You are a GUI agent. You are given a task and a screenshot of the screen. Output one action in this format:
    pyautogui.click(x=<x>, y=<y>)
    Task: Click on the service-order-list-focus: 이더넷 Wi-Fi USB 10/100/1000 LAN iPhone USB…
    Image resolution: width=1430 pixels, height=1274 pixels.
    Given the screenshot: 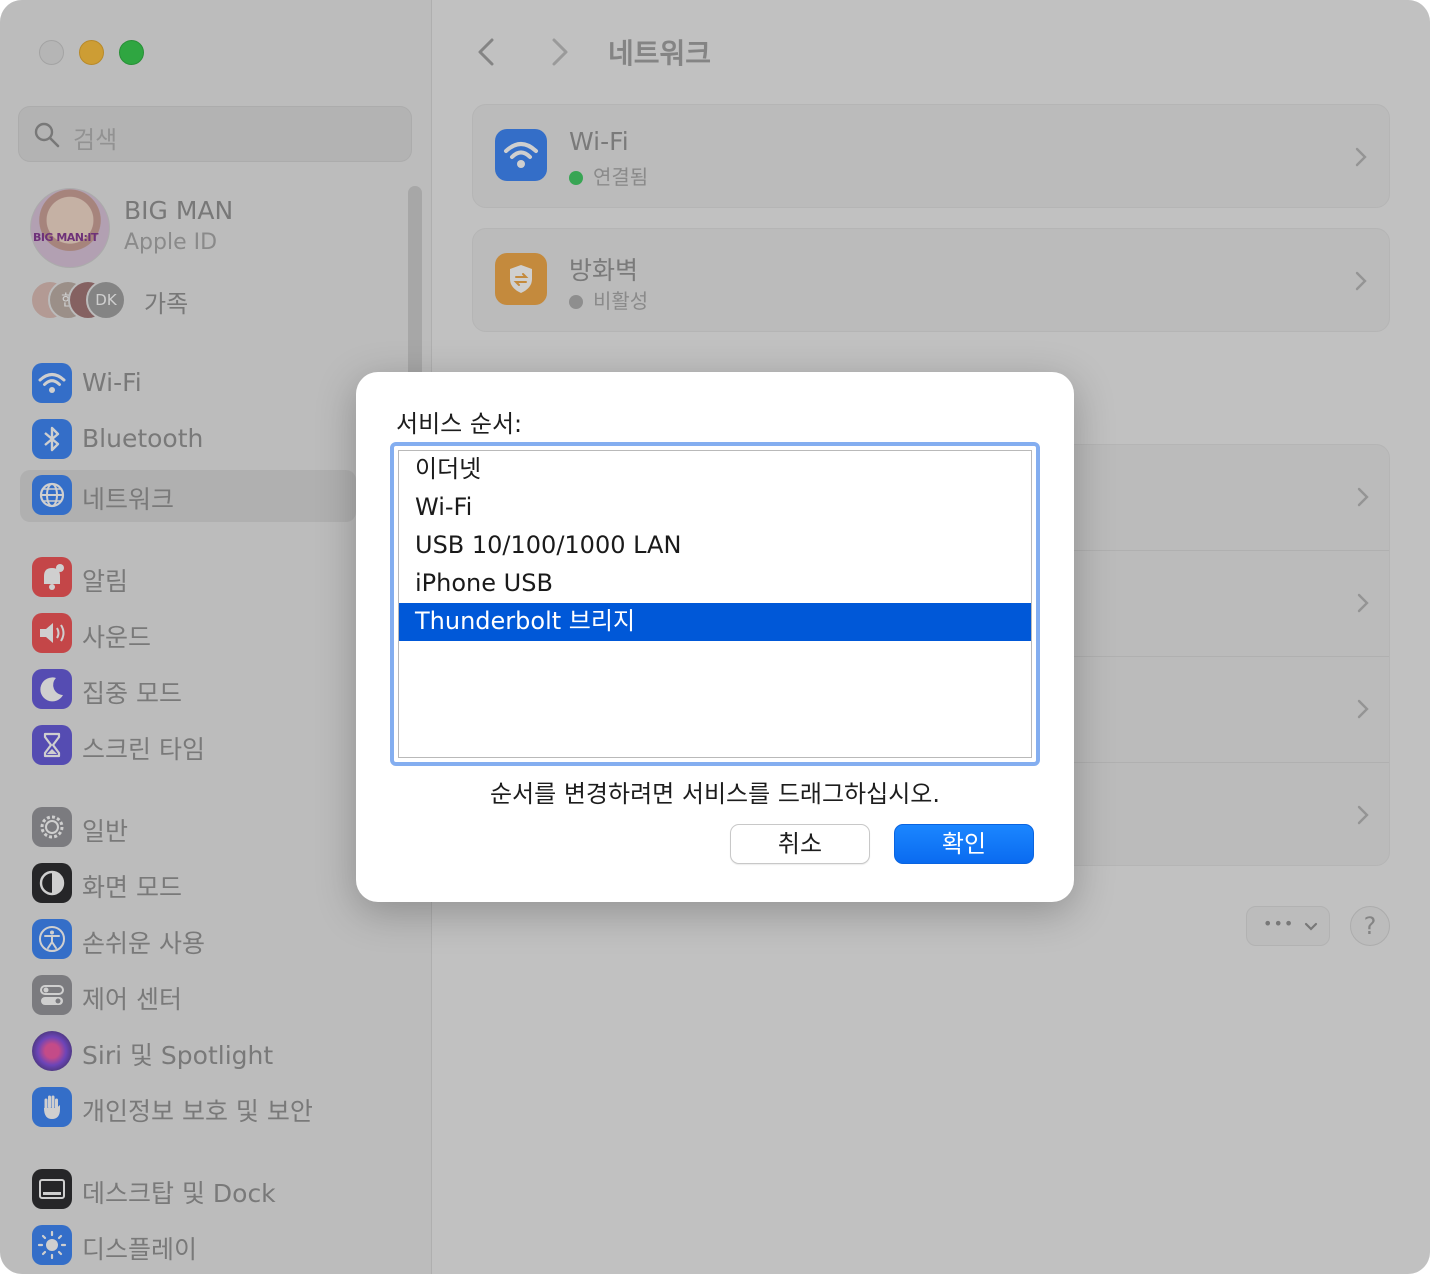 What is the action you would take?
    pyautogui.click(x=715, y=604)
    